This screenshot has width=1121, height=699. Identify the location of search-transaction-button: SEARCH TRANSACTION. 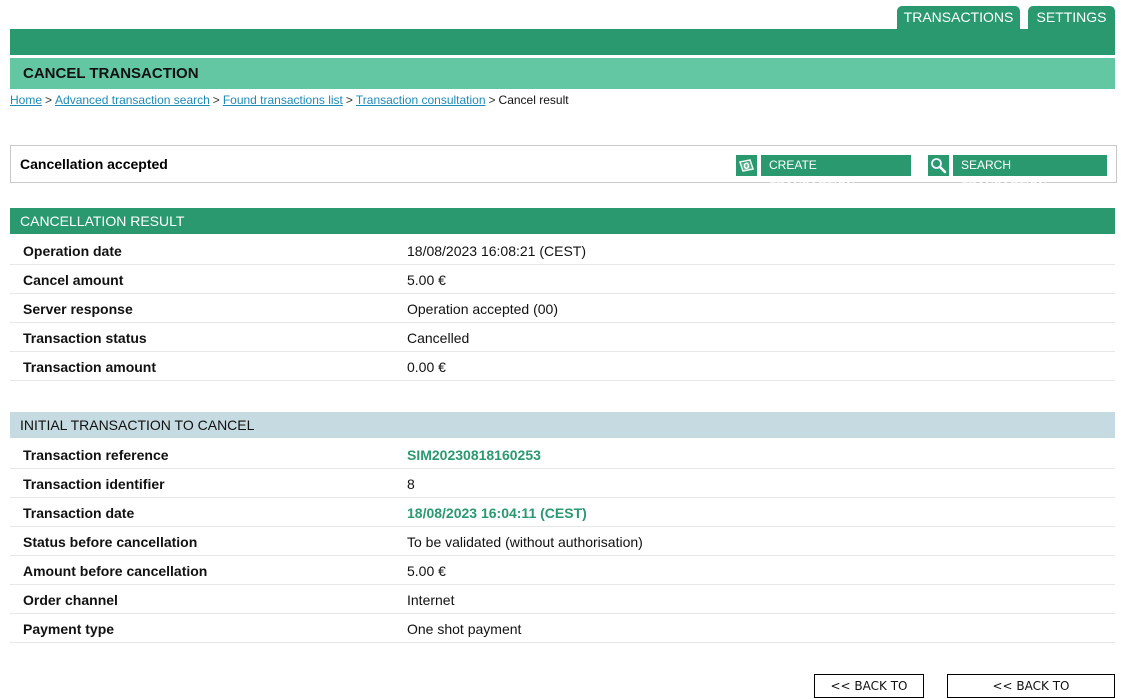
(1017, 174).